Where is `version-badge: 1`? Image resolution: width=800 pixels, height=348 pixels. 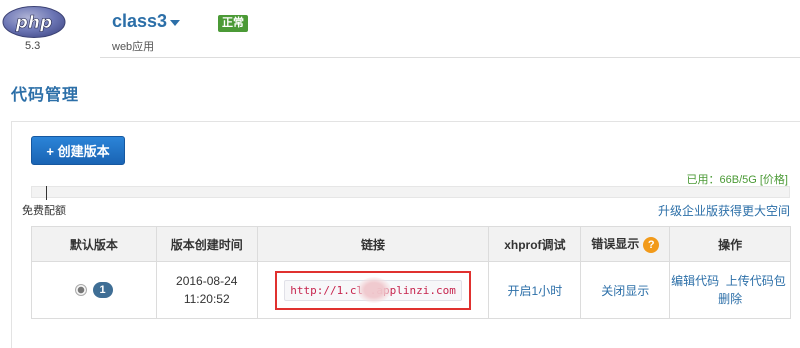
version-badge: 1 is located at coordinates (102, 290).